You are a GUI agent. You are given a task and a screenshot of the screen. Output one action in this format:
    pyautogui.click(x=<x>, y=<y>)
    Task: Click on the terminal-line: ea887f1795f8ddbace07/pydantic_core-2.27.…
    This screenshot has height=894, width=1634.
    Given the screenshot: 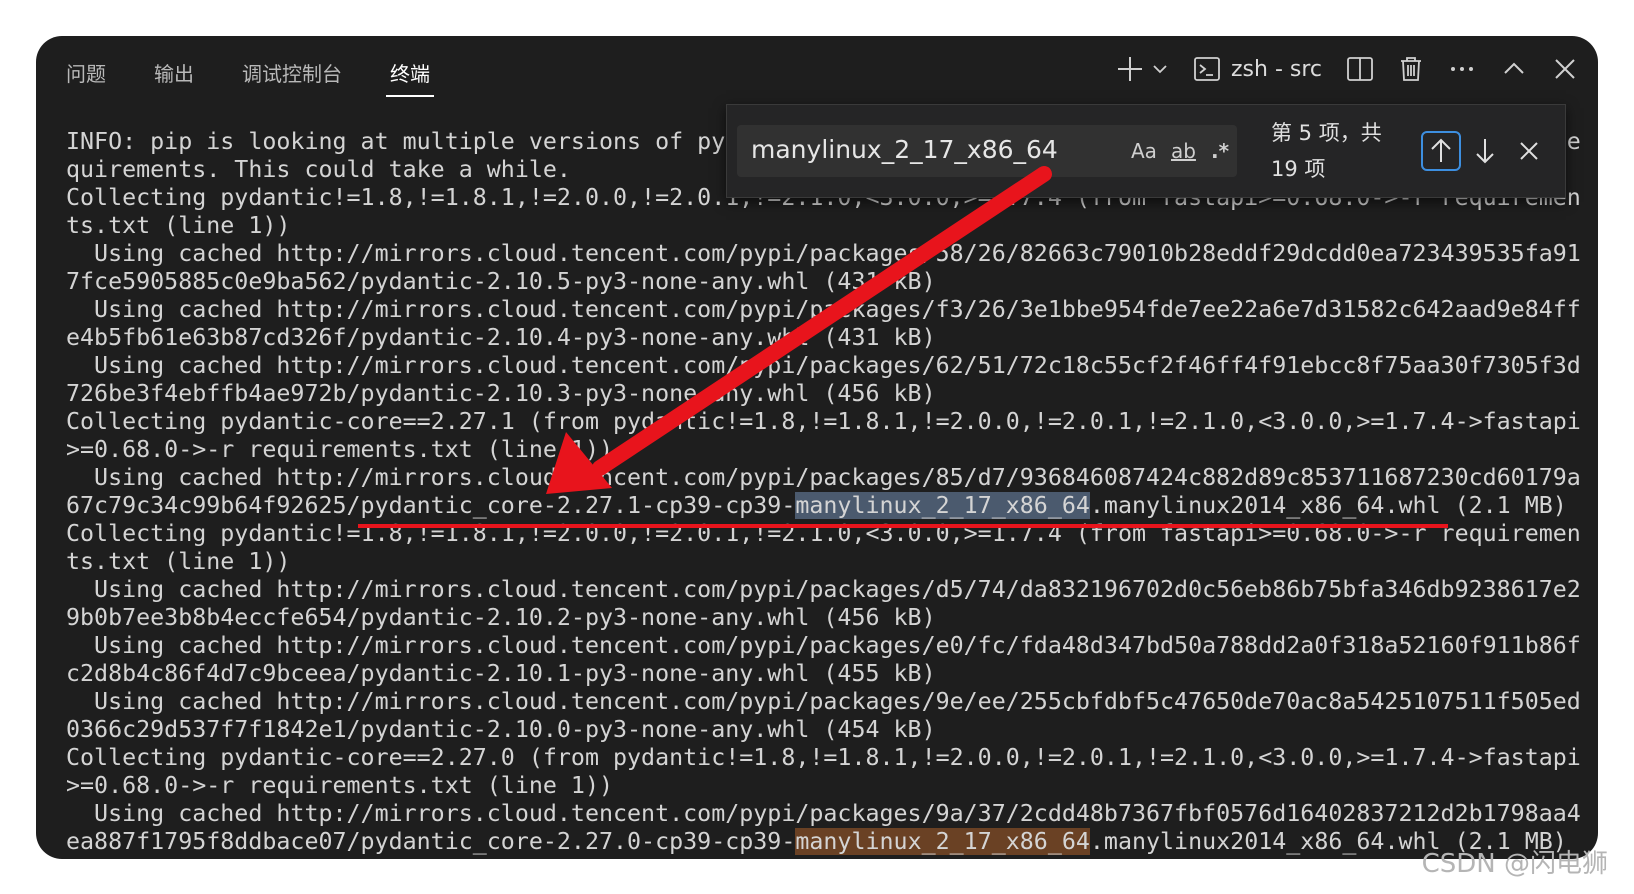 What is the action you would take?
    pyautogui.click(x=816, y=841)
    